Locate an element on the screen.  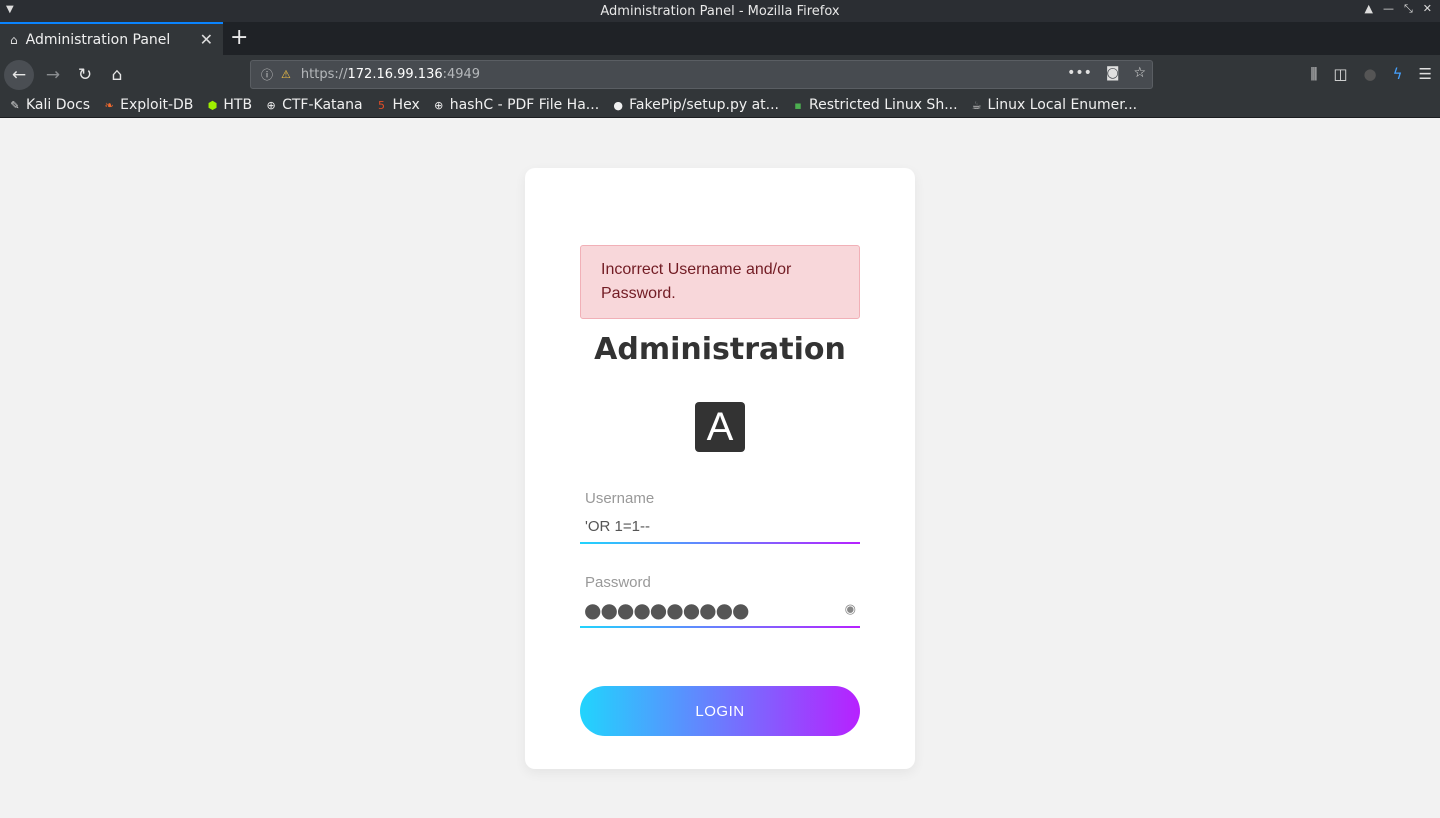
back-arrow-icon: ← is located at coordinates (19, 75).